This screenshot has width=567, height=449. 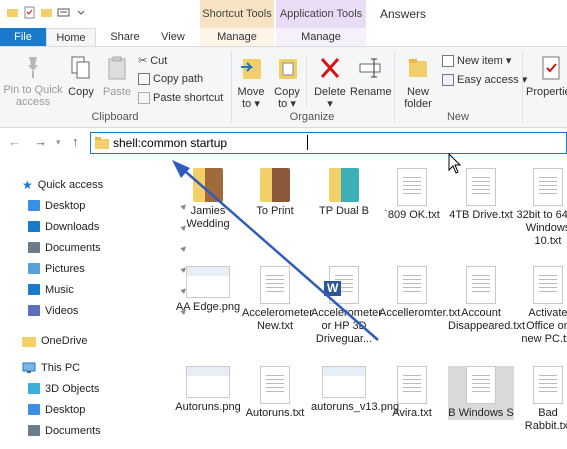 I want to click on file-name: B Windows S, so click(x=481, y=413).